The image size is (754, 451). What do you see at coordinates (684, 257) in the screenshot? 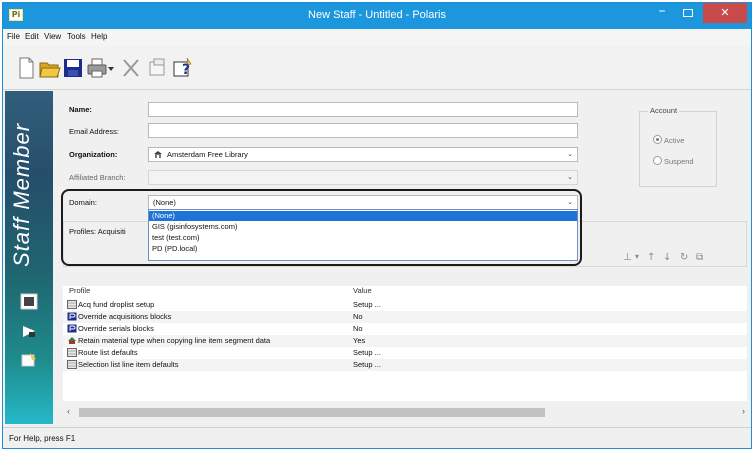
I see `refresh-icon: ↻` at bounding box center [684, 257].